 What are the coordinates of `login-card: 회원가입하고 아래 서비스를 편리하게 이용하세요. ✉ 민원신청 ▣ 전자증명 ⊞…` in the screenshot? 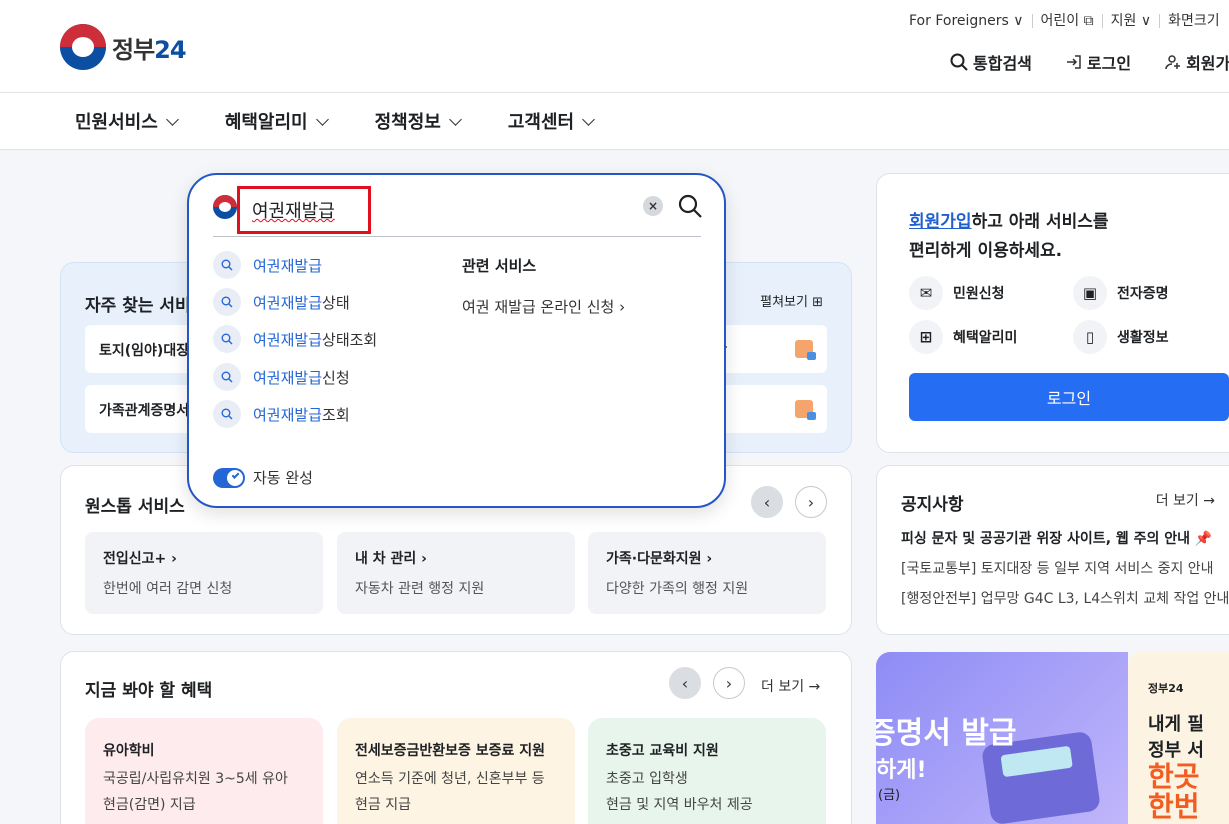 It's located at (1052, 313).